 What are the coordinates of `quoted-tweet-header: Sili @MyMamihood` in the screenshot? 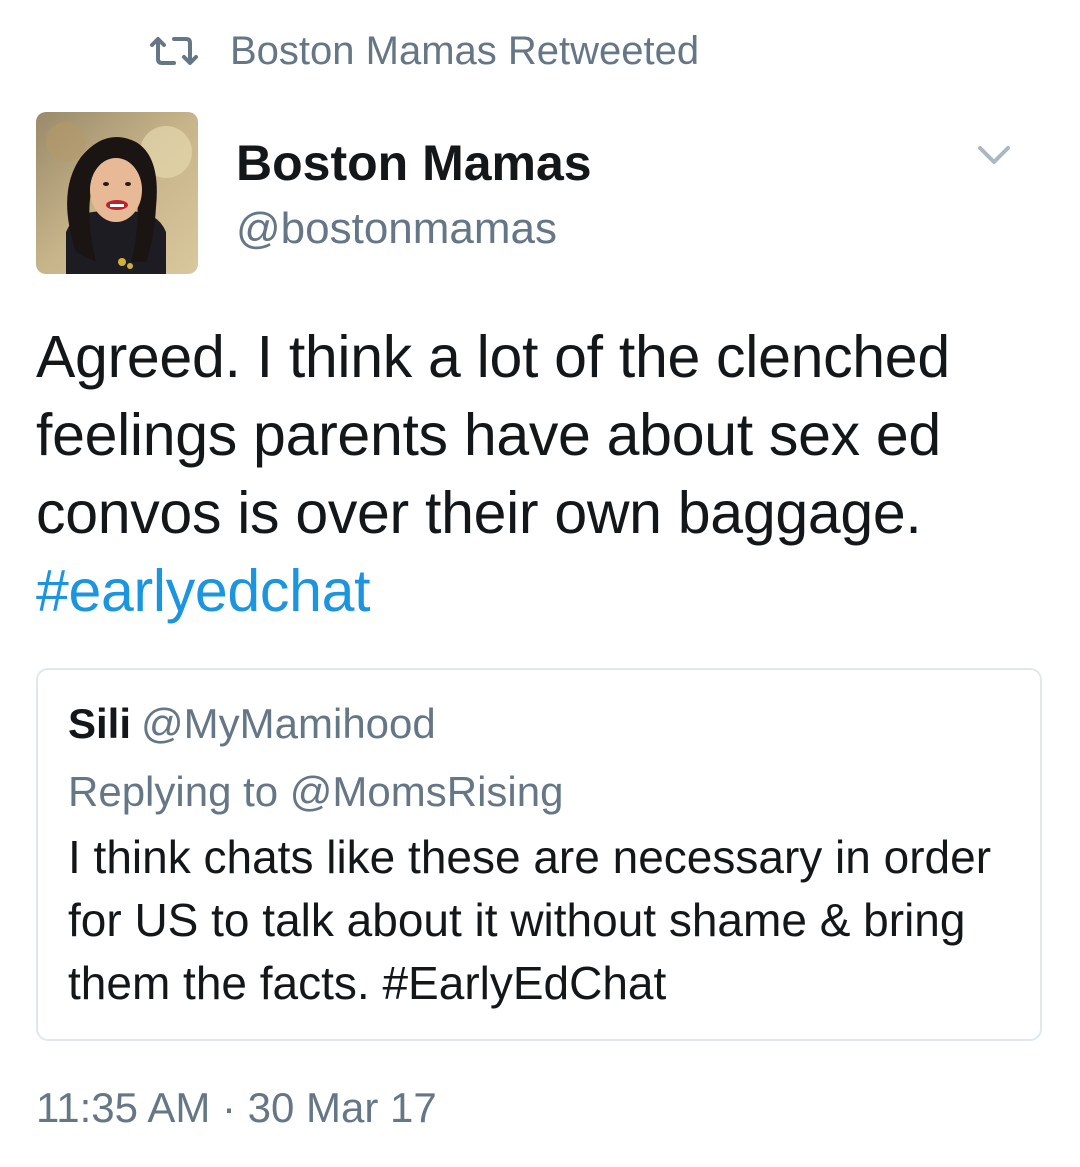 It's located at (252, 724).